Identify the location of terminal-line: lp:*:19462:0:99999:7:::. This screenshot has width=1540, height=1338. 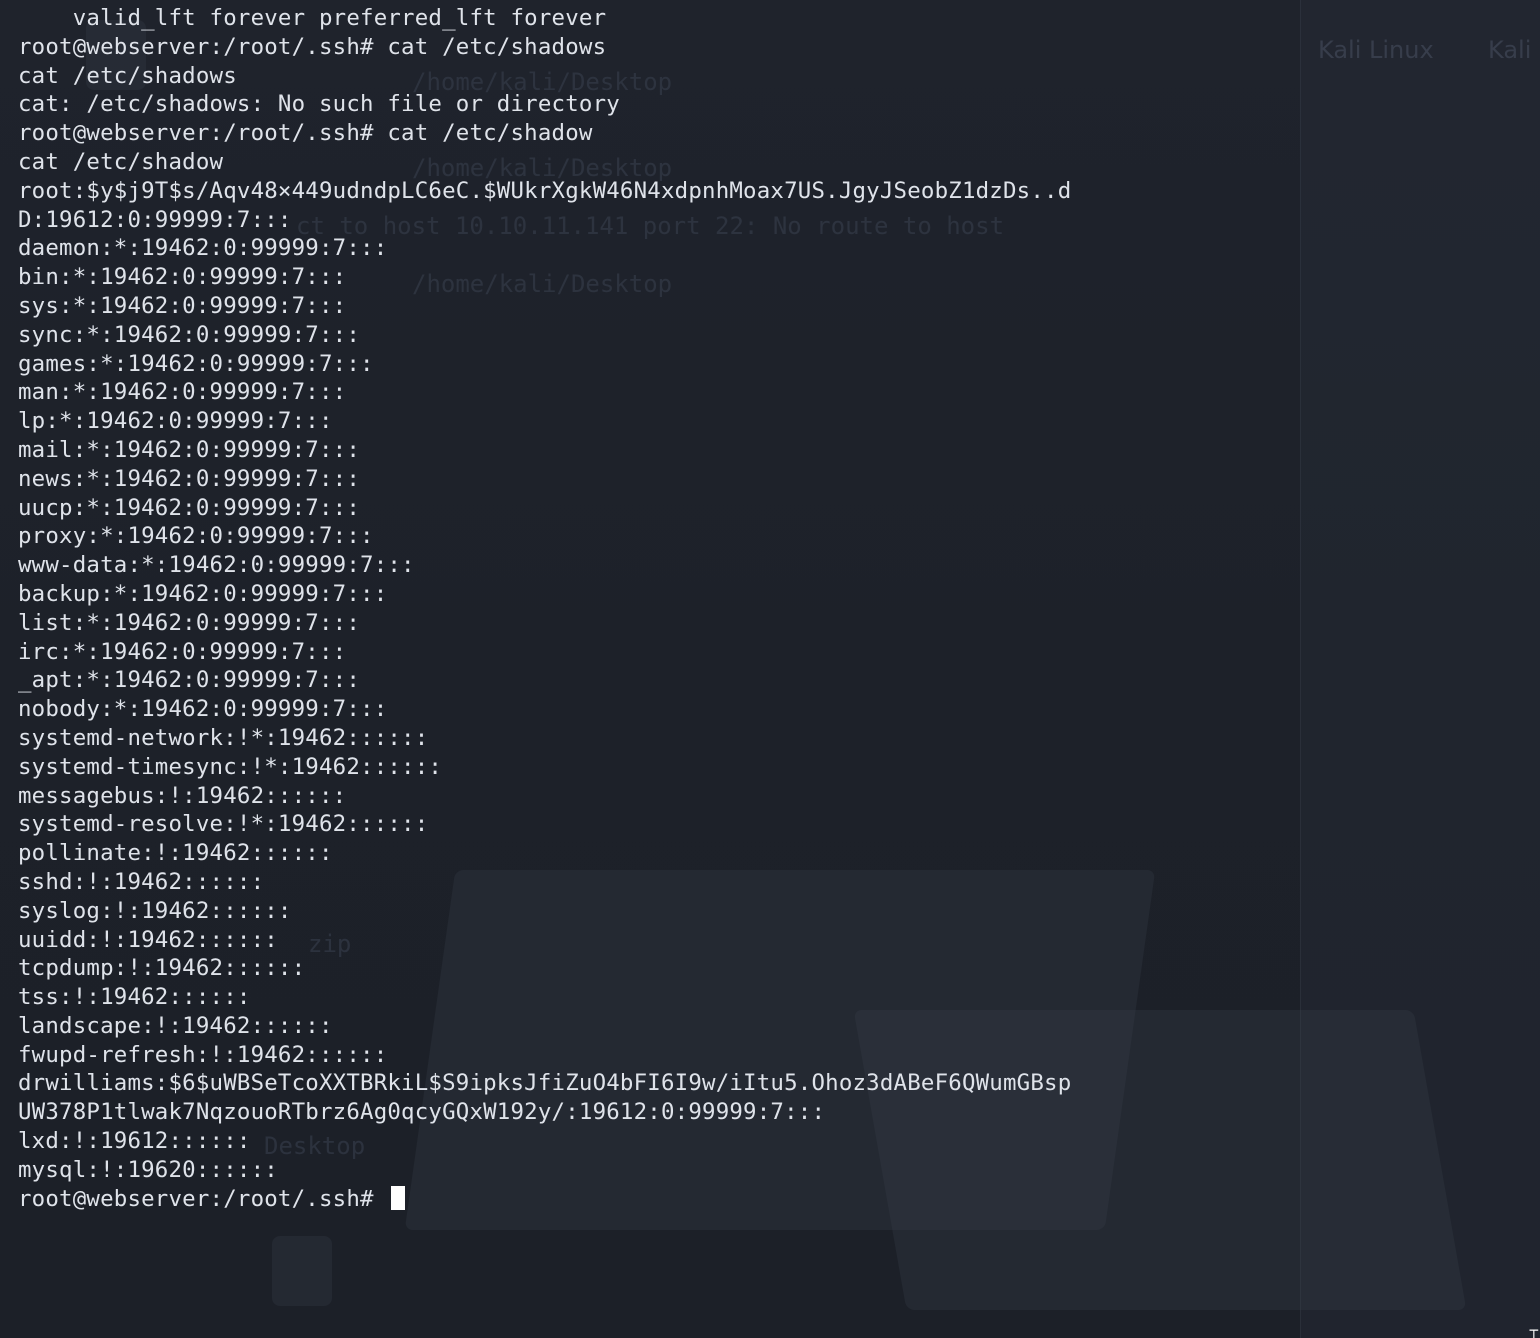
(175, 421).